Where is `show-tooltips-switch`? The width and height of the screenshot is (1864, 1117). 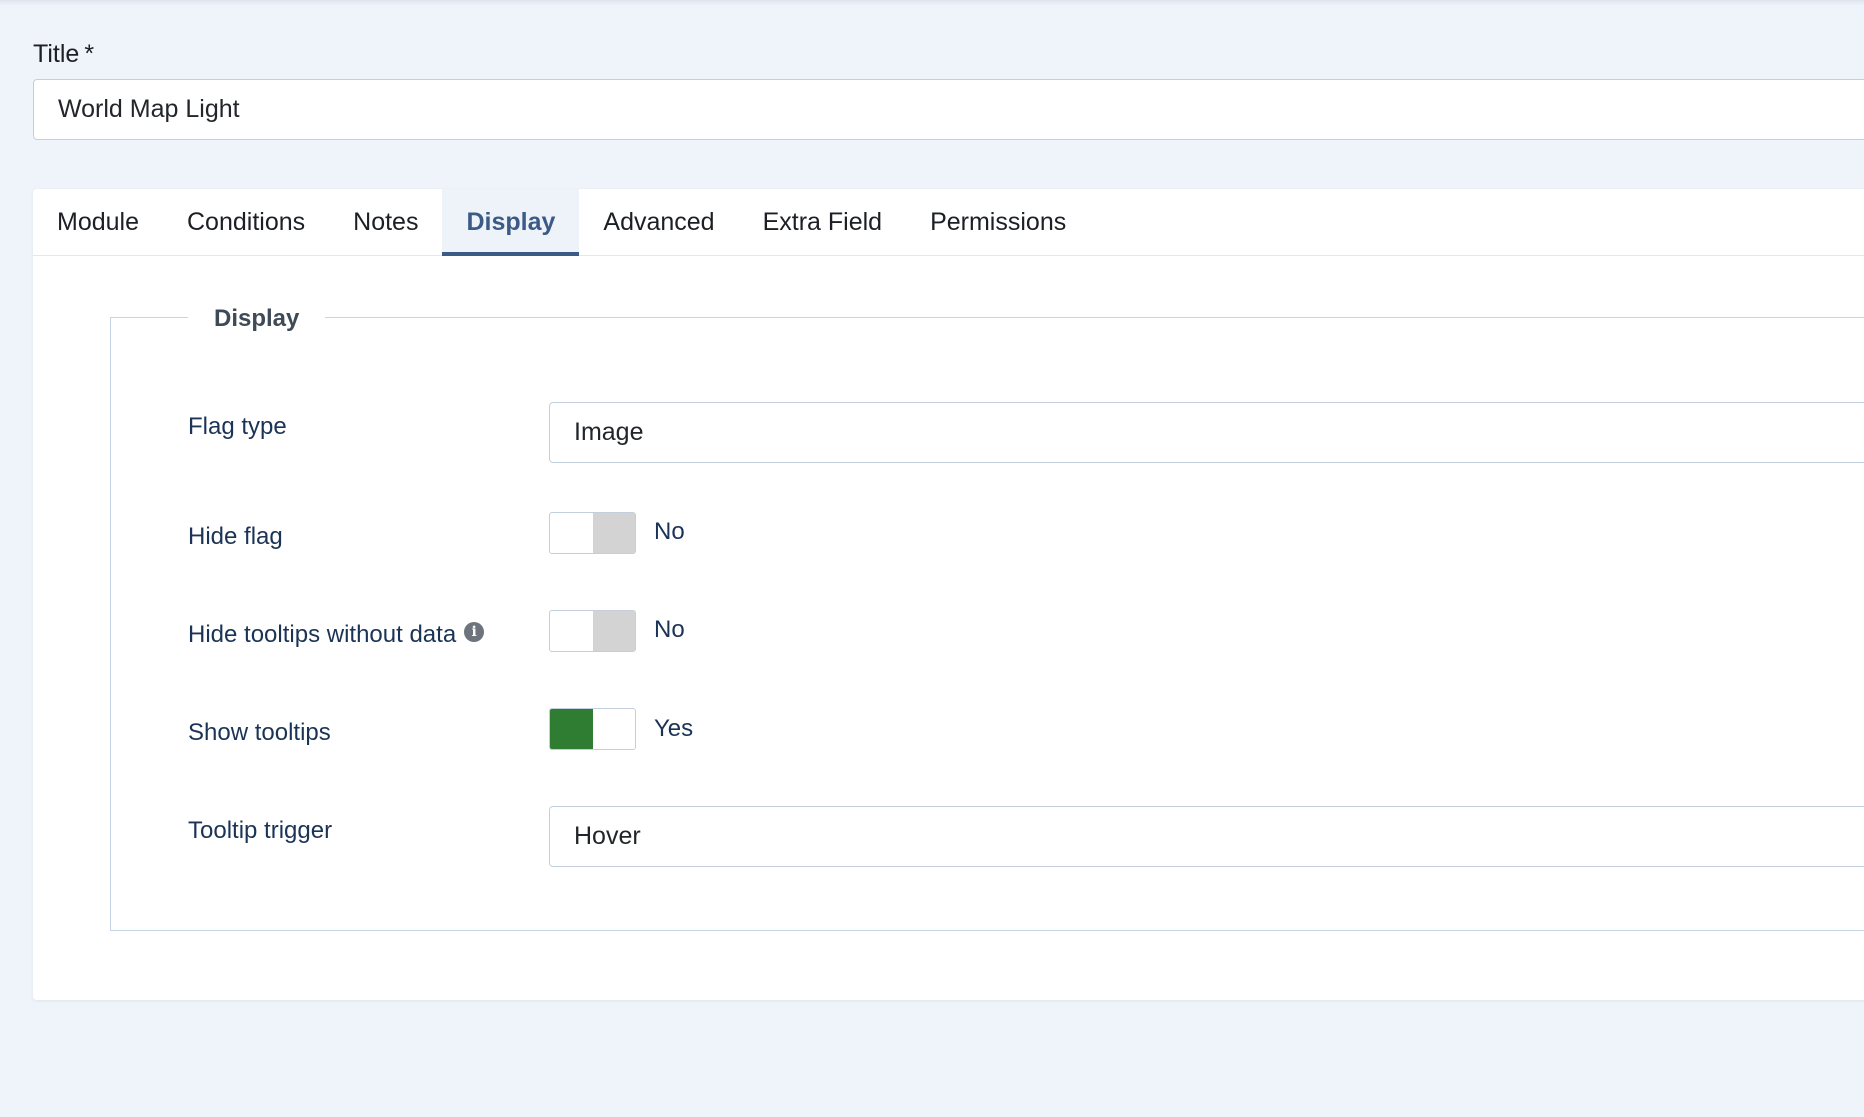
show-tooltips-switch is located at coordinates (592, 729).